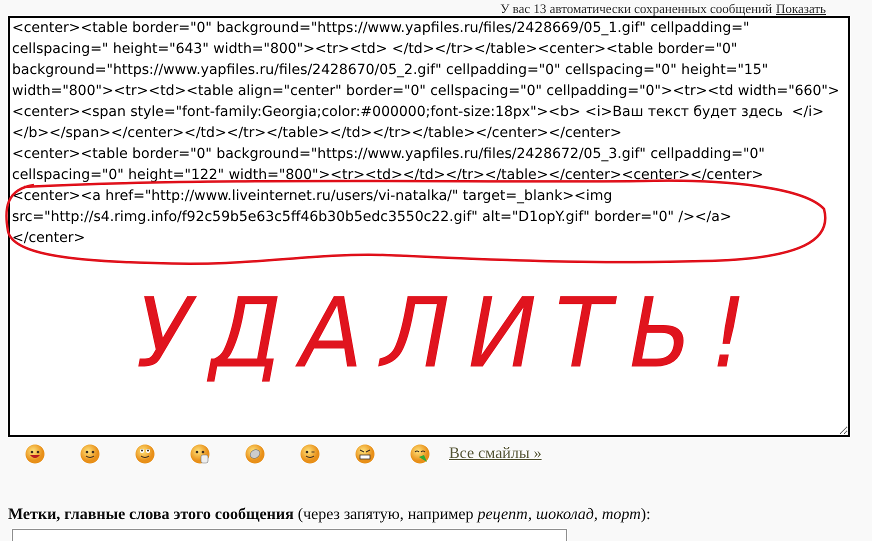  Describe the element at coordinates (495, 454) in the screenshot. I see `all-smileys-link: Все смайлы »` at that location.